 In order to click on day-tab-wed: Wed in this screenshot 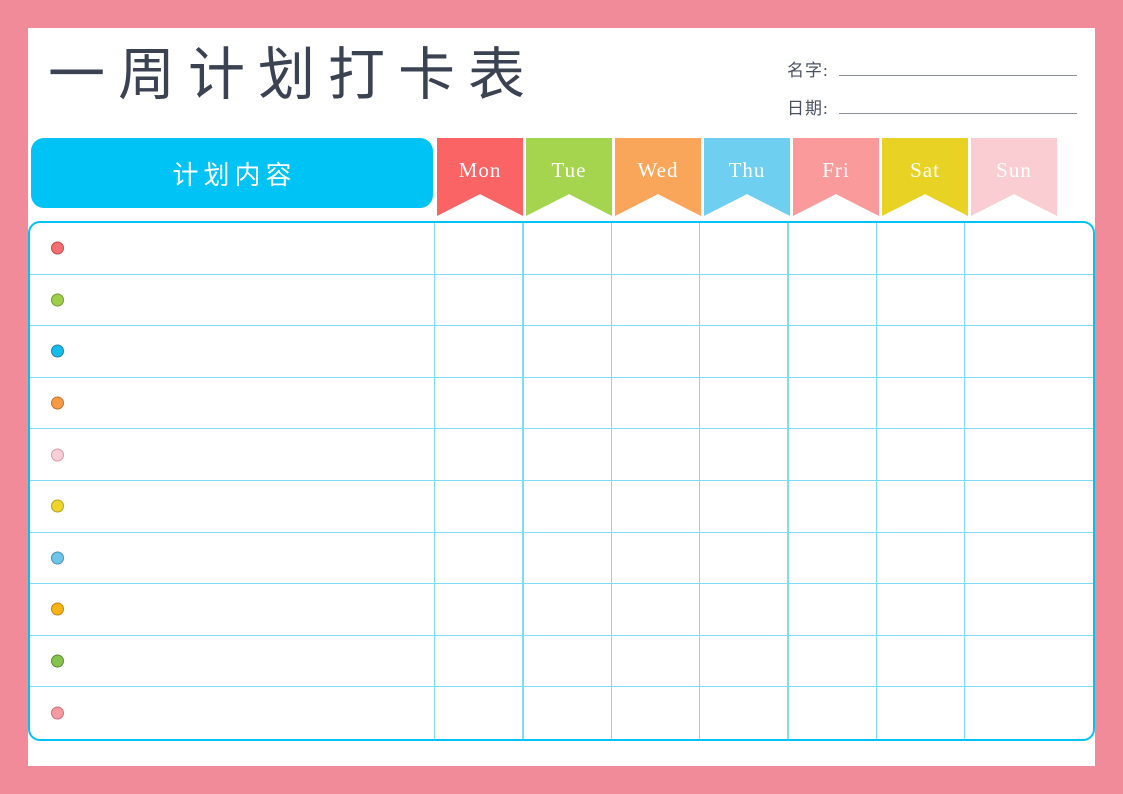, I will do `click(658, 177)`.